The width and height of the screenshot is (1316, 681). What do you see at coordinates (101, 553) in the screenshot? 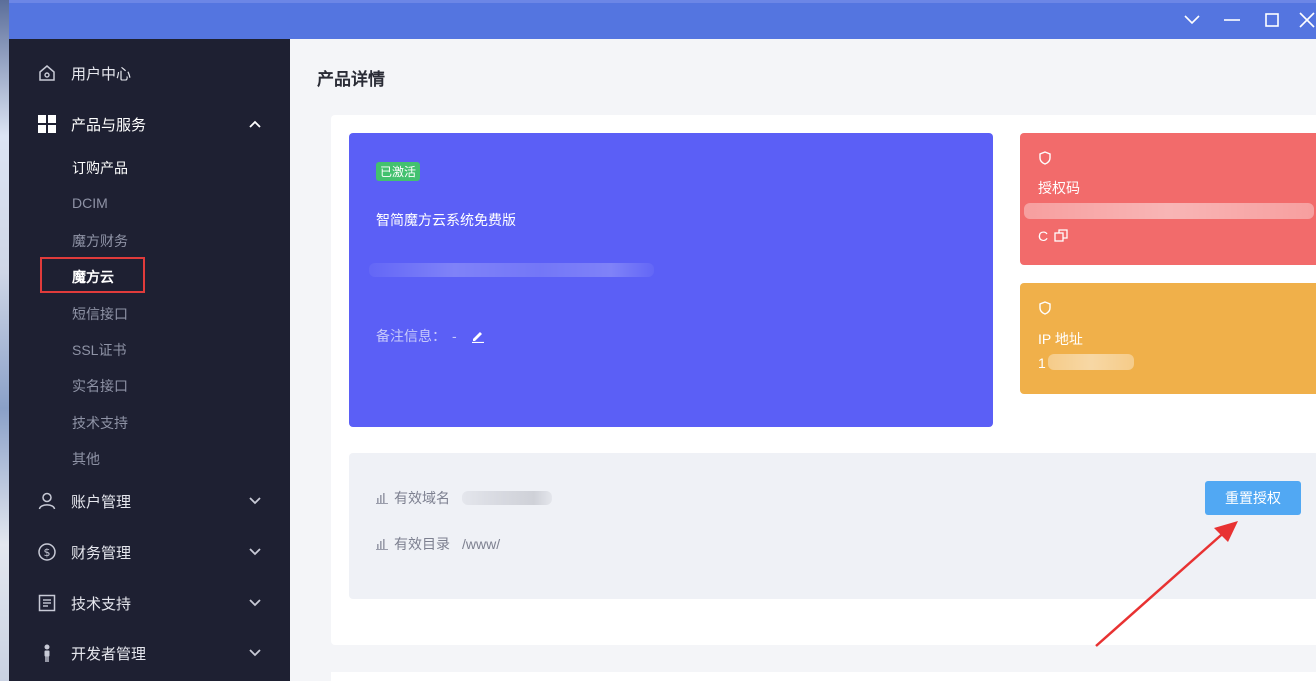
I see `sidebar-item-label: 财务管理` at bounding box center [101, 553].